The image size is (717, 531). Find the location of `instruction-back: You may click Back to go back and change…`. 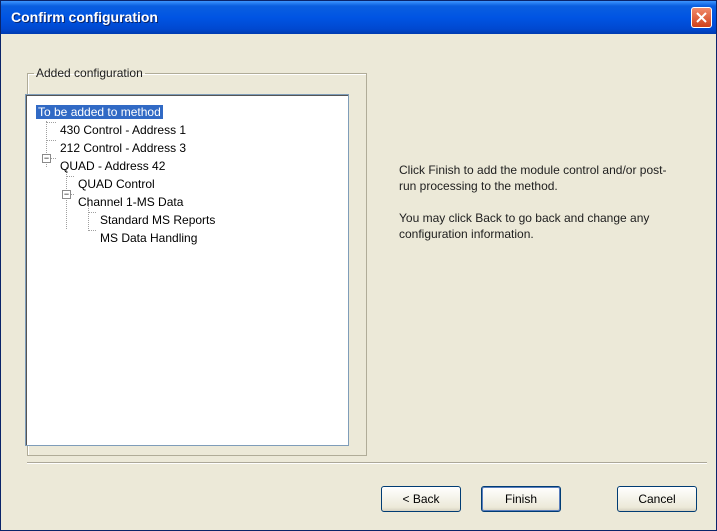

instruction-back: You may click Back to go back and change… is located at coordinates (524, 226).